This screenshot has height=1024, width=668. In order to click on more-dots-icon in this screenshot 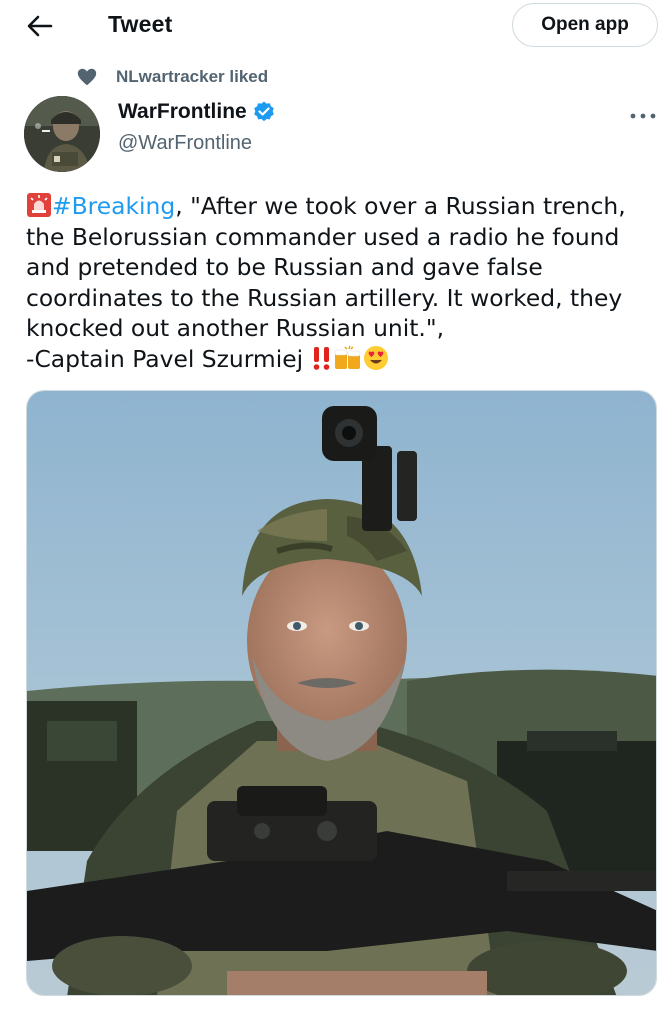, I will do `click(643, 116)`.